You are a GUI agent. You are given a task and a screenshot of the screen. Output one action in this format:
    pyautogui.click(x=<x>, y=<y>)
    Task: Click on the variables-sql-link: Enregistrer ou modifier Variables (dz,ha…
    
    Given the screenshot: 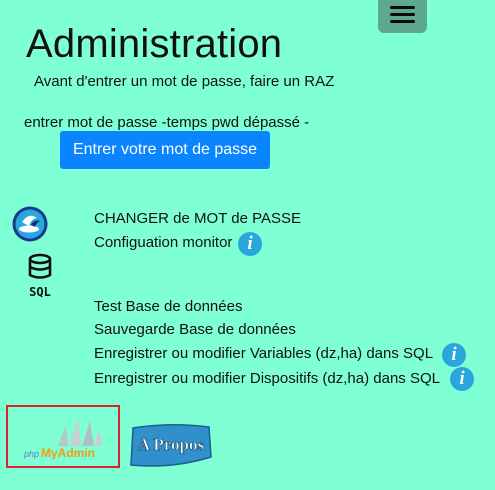 What is the action you would take?
    pyautogui.click(x=263, y=353)
    